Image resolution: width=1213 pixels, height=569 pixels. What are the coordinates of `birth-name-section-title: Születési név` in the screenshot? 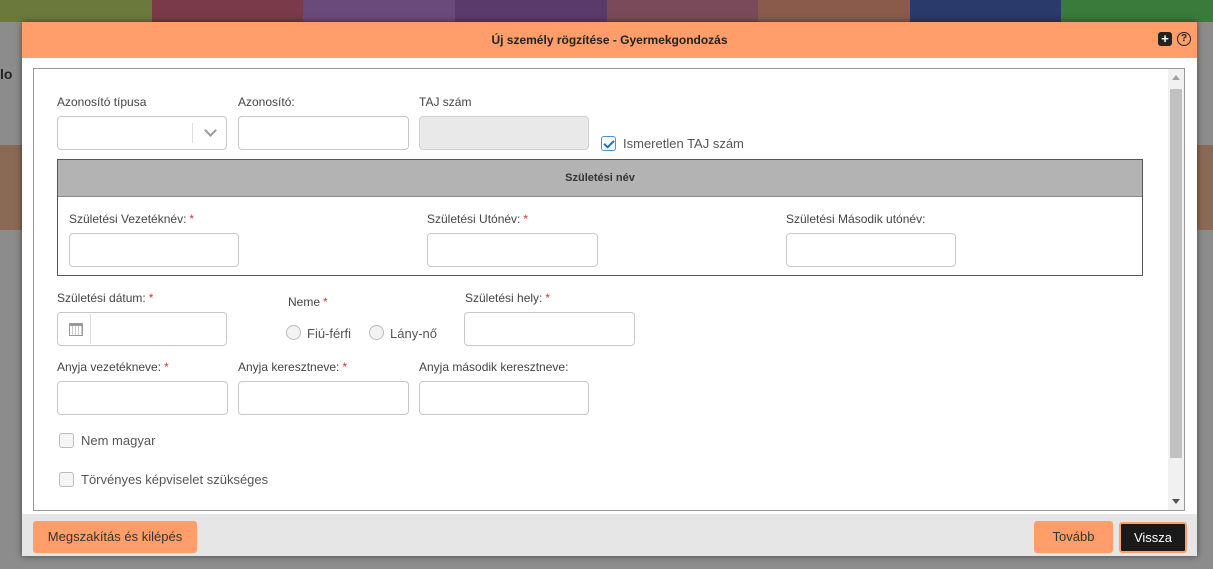 It's located at (600, 178).